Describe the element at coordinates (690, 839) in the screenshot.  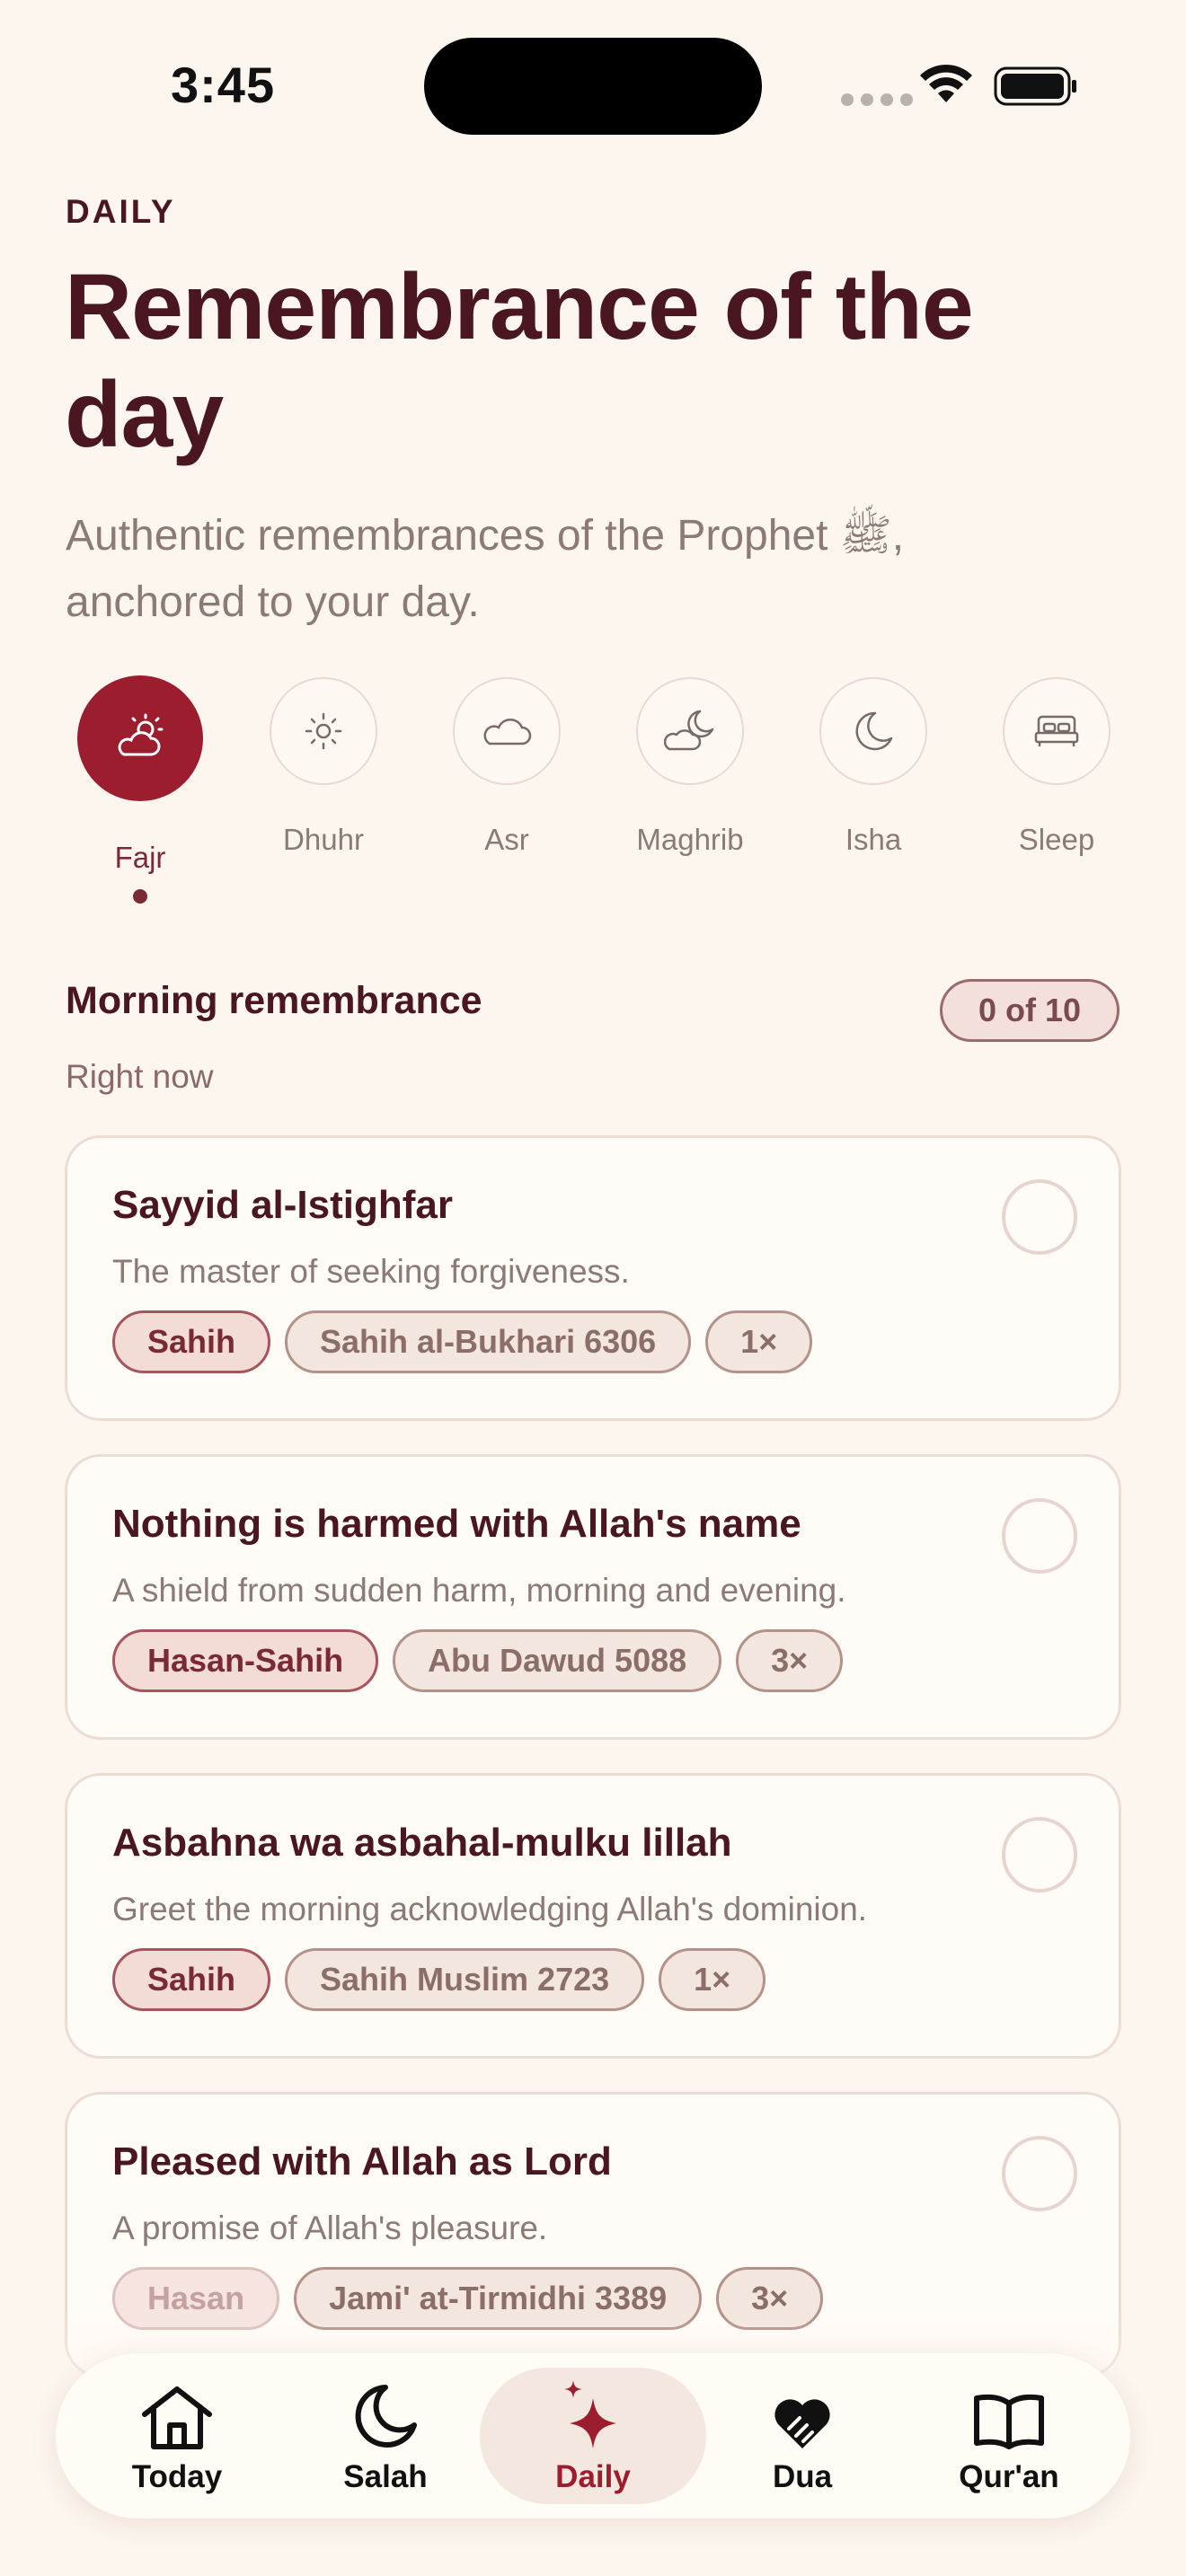
I see `prayer-time-label: Maghrib` at that location.